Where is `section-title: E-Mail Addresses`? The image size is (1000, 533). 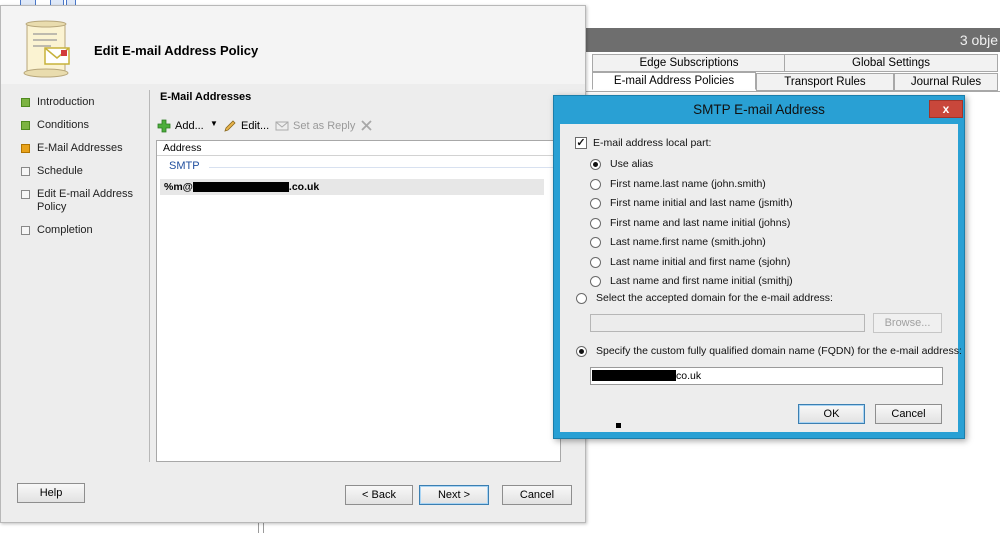 section-title: E-Mail Addresses is located at coordinates (206, 97).